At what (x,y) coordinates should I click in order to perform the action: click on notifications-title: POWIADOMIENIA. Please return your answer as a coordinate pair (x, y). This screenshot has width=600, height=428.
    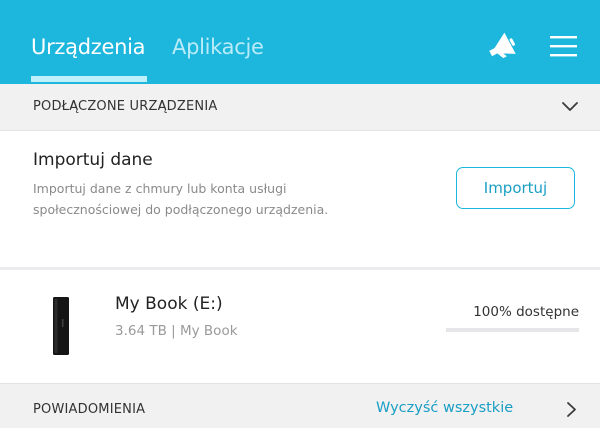
    Looking at the image, I should click on (89, 409).